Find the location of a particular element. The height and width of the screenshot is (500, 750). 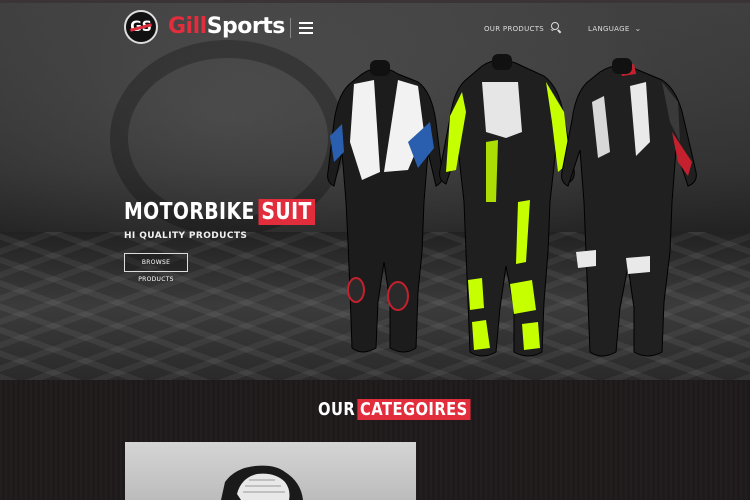

suit-black-neon is located at coordinates (507, 205).